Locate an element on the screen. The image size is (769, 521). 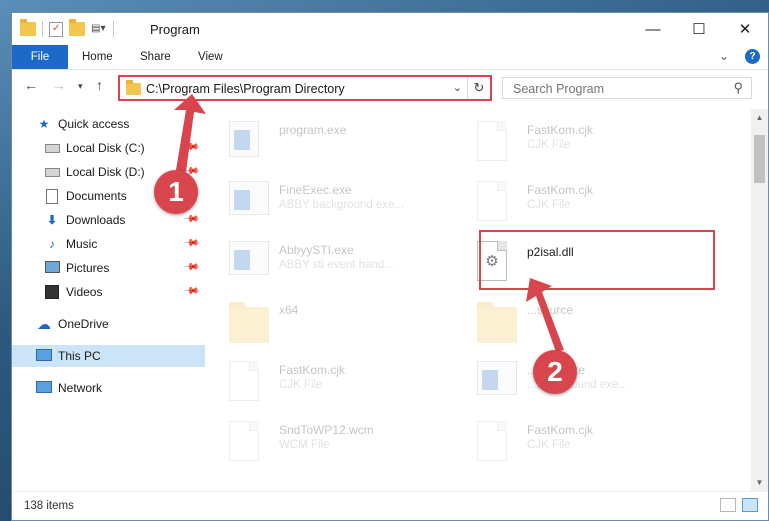
tab-file: File is located at coordinates (40, 57).